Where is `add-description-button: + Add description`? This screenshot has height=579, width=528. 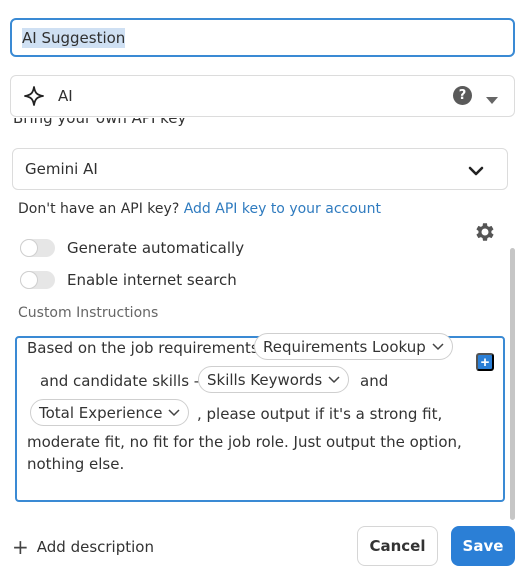
add-description-button: + Add description is located at coordinates (83, 547).